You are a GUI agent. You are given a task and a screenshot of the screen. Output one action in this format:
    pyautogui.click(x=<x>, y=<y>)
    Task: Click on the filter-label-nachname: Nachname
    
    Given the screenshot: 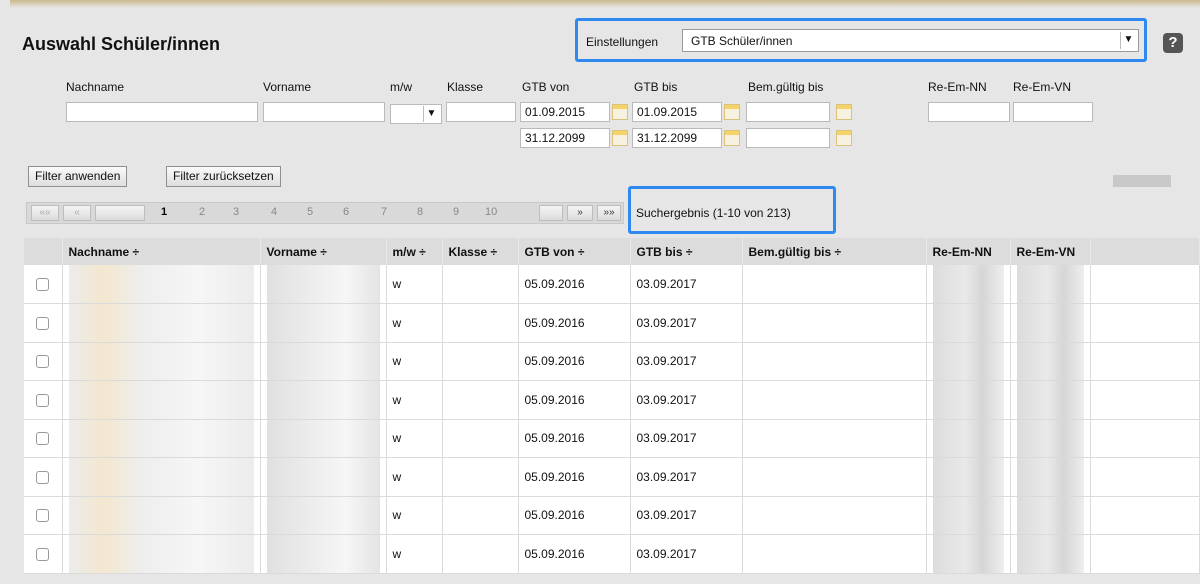 What is the action you would take?
    pyautogui.click(x=95, y=87)
    